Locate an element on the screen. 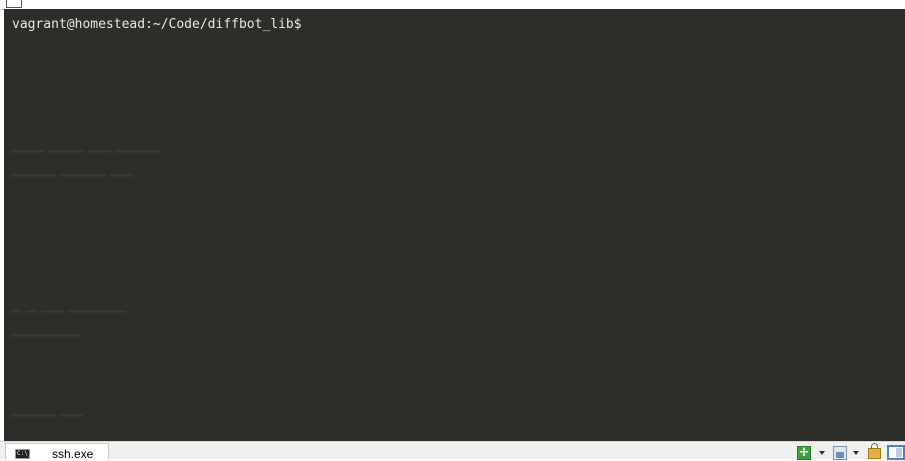 This screenshot has width=905, height=461. background-ghost-text: ▁▁▁▁ ▁▁▁▁ ▁▁ is located at coordinates (72, 168).